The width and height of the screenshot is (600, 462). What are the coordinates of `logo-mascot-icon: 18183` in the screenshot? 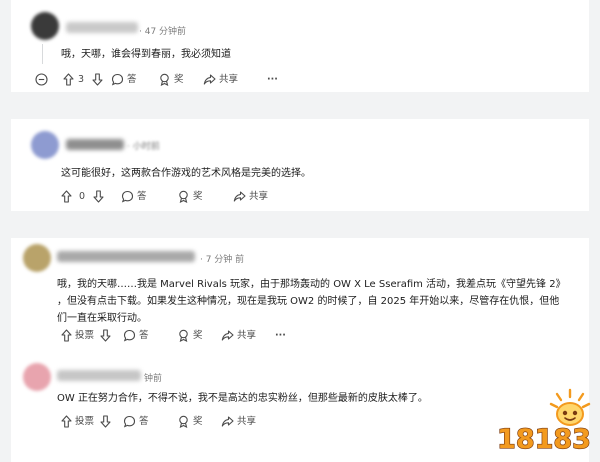 It's located at (544, 422).